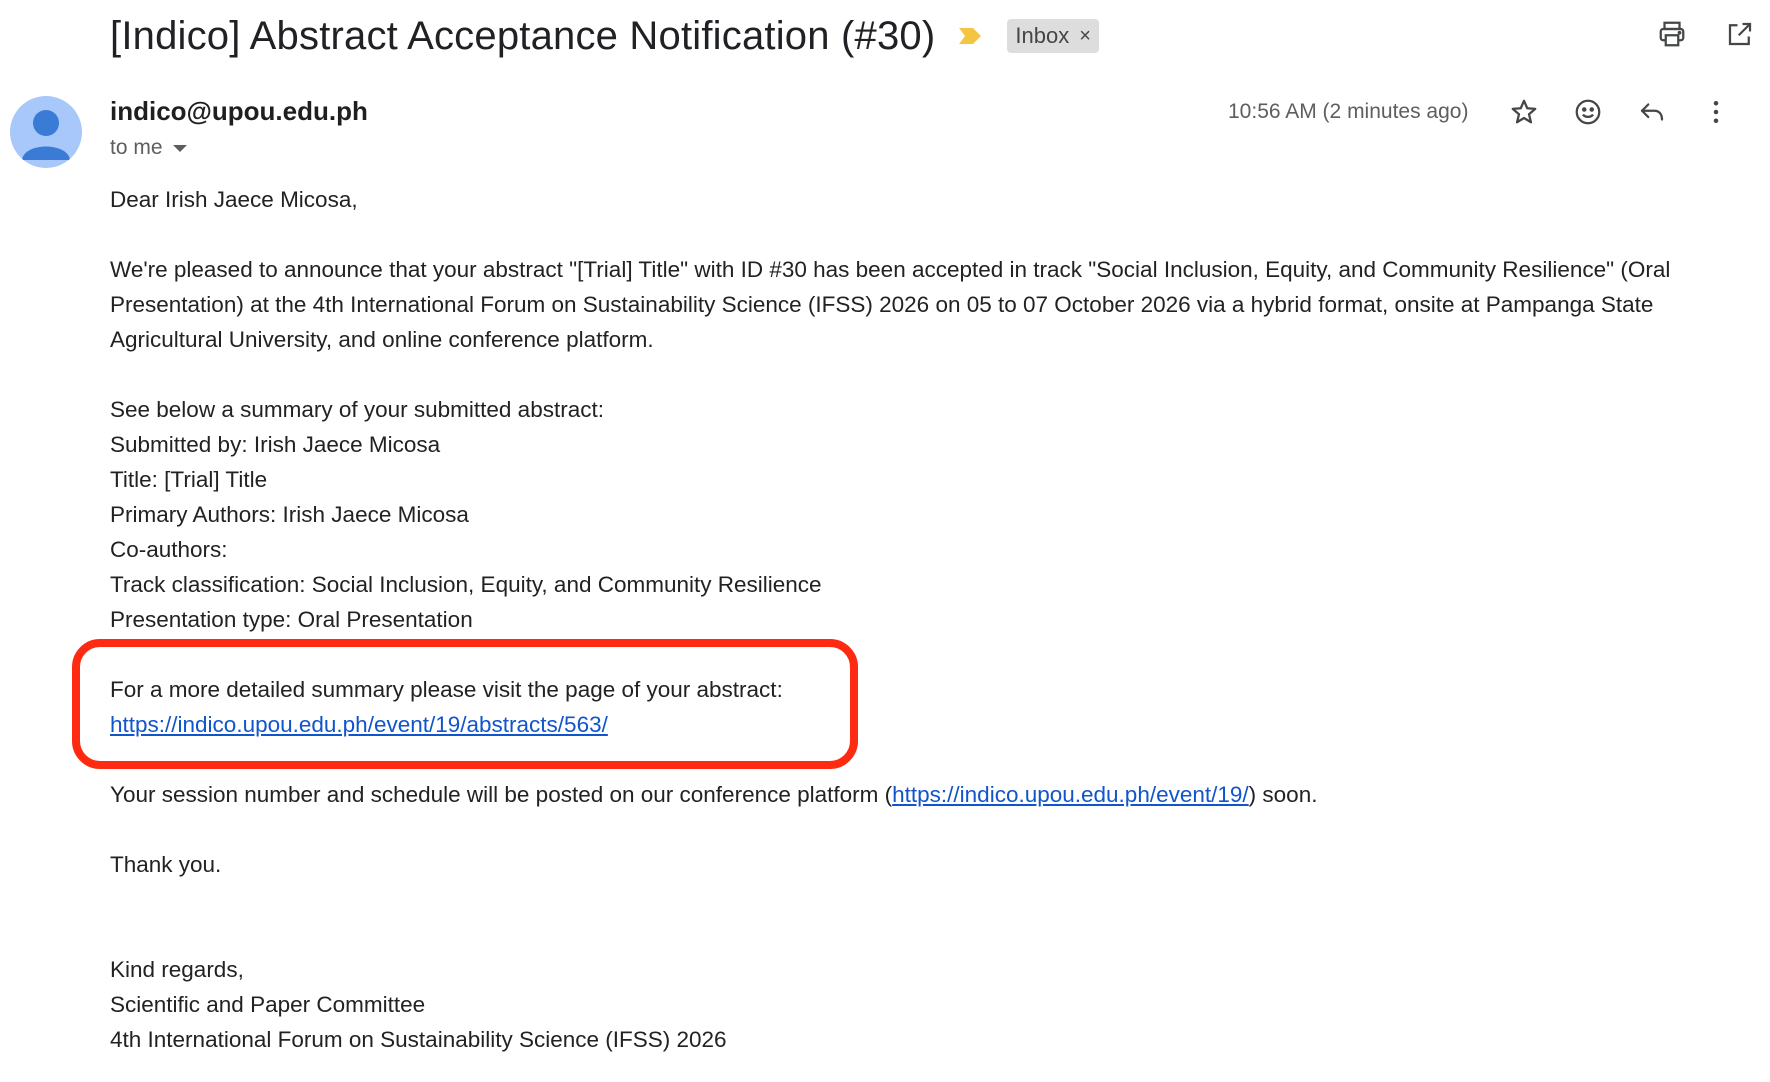 This screenshot has width=1770, height=1082. Describe the element at coordinates (1740, 34) in the screenshot. I see `open-in-new-window-icon` at that location.